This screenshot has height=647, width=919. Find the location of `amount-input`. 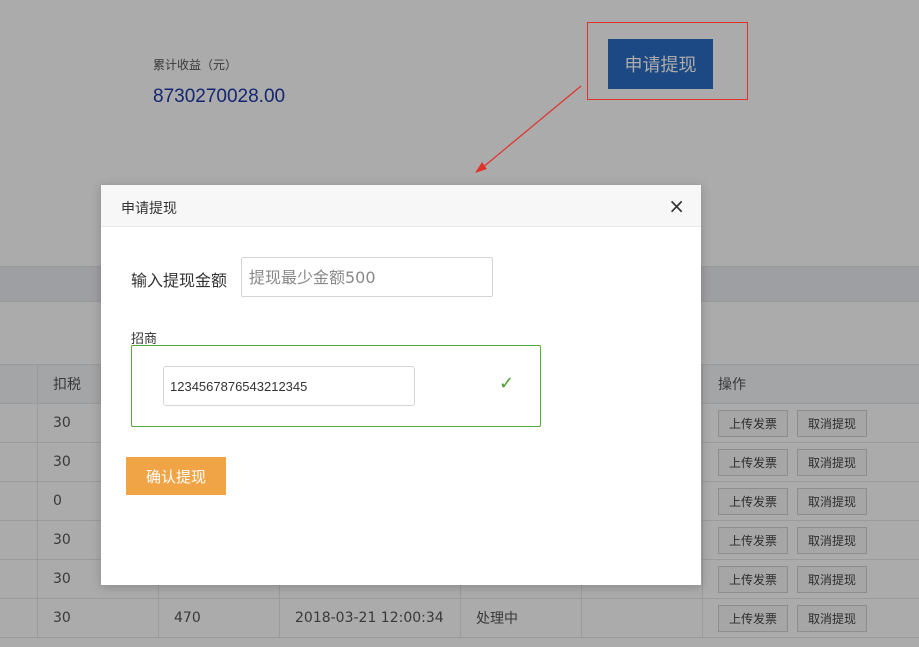

amount-input is located at coordinates (367, 277).